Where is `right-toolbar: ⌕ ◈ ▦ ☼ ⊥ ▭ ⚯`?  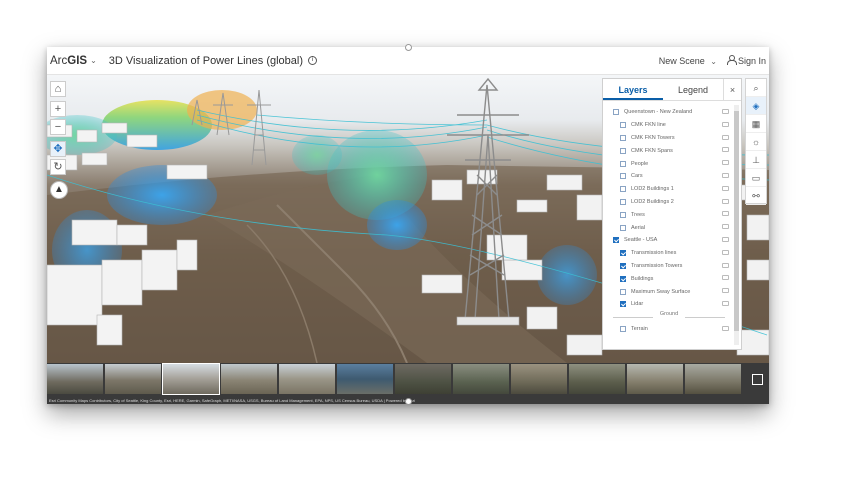
right-toolbar: ⌕ ◈ ▦ ☼ ⊥ ▭ ⚯ is located at coordinates (756, 141).